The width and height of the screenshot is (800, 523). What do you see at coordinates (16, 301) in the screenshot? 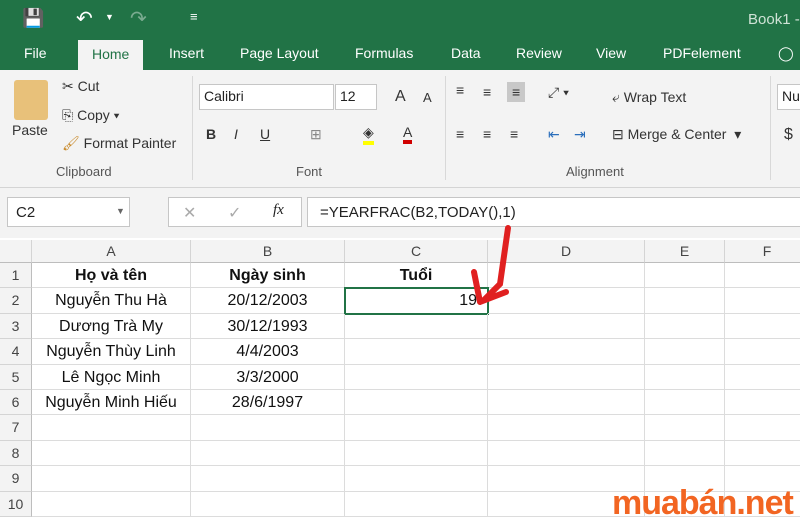
I see `row-header-2: 2` at bounding box center [16, 301].